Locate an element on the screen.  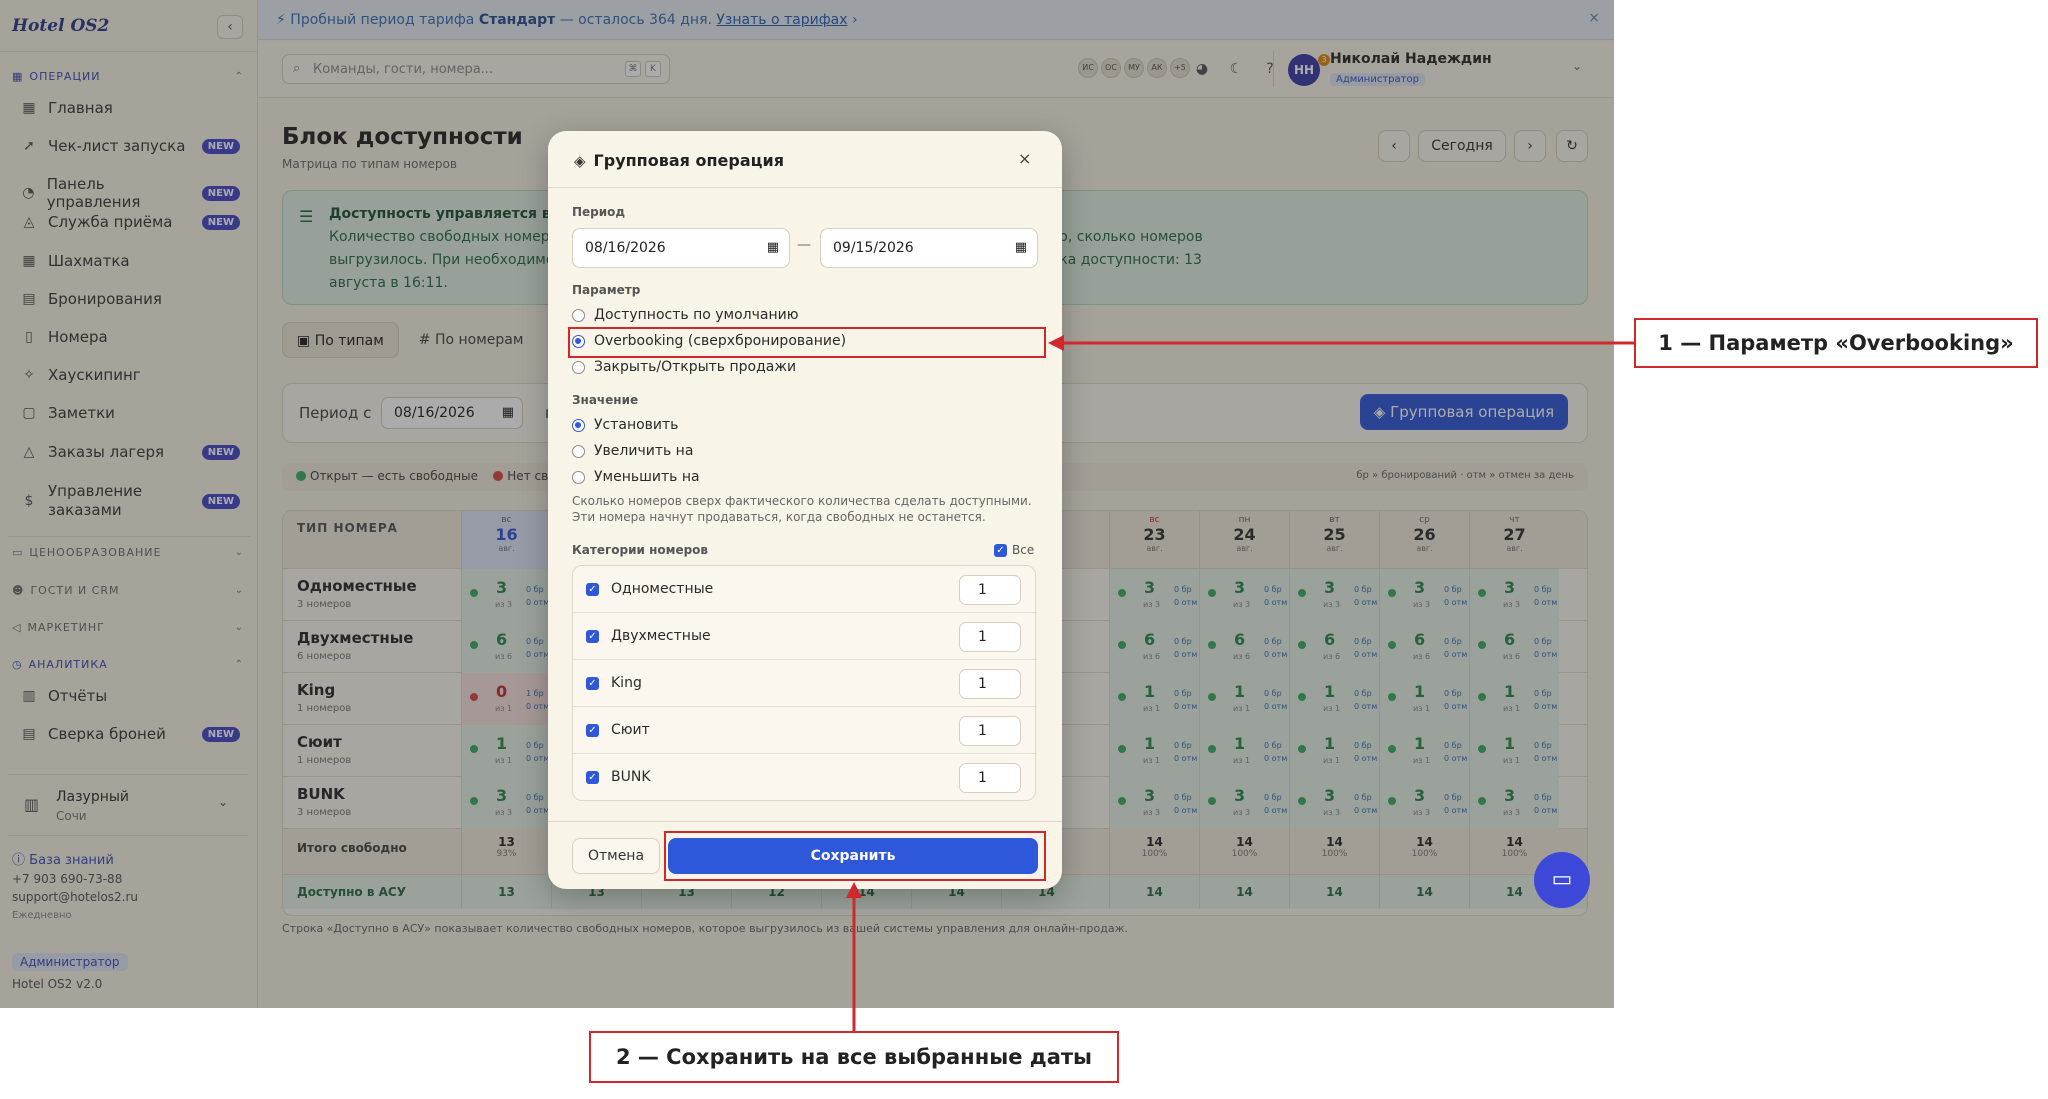
arrowhead-overbooking is located at coordinates (1056, 343).